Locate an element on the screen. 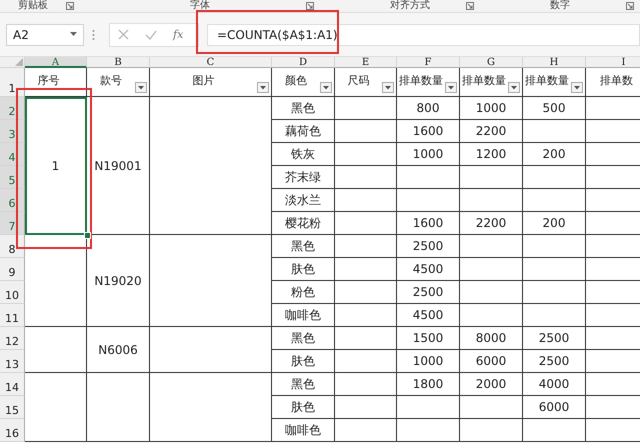  row-header: 15 is located at coordinates (12, 407).